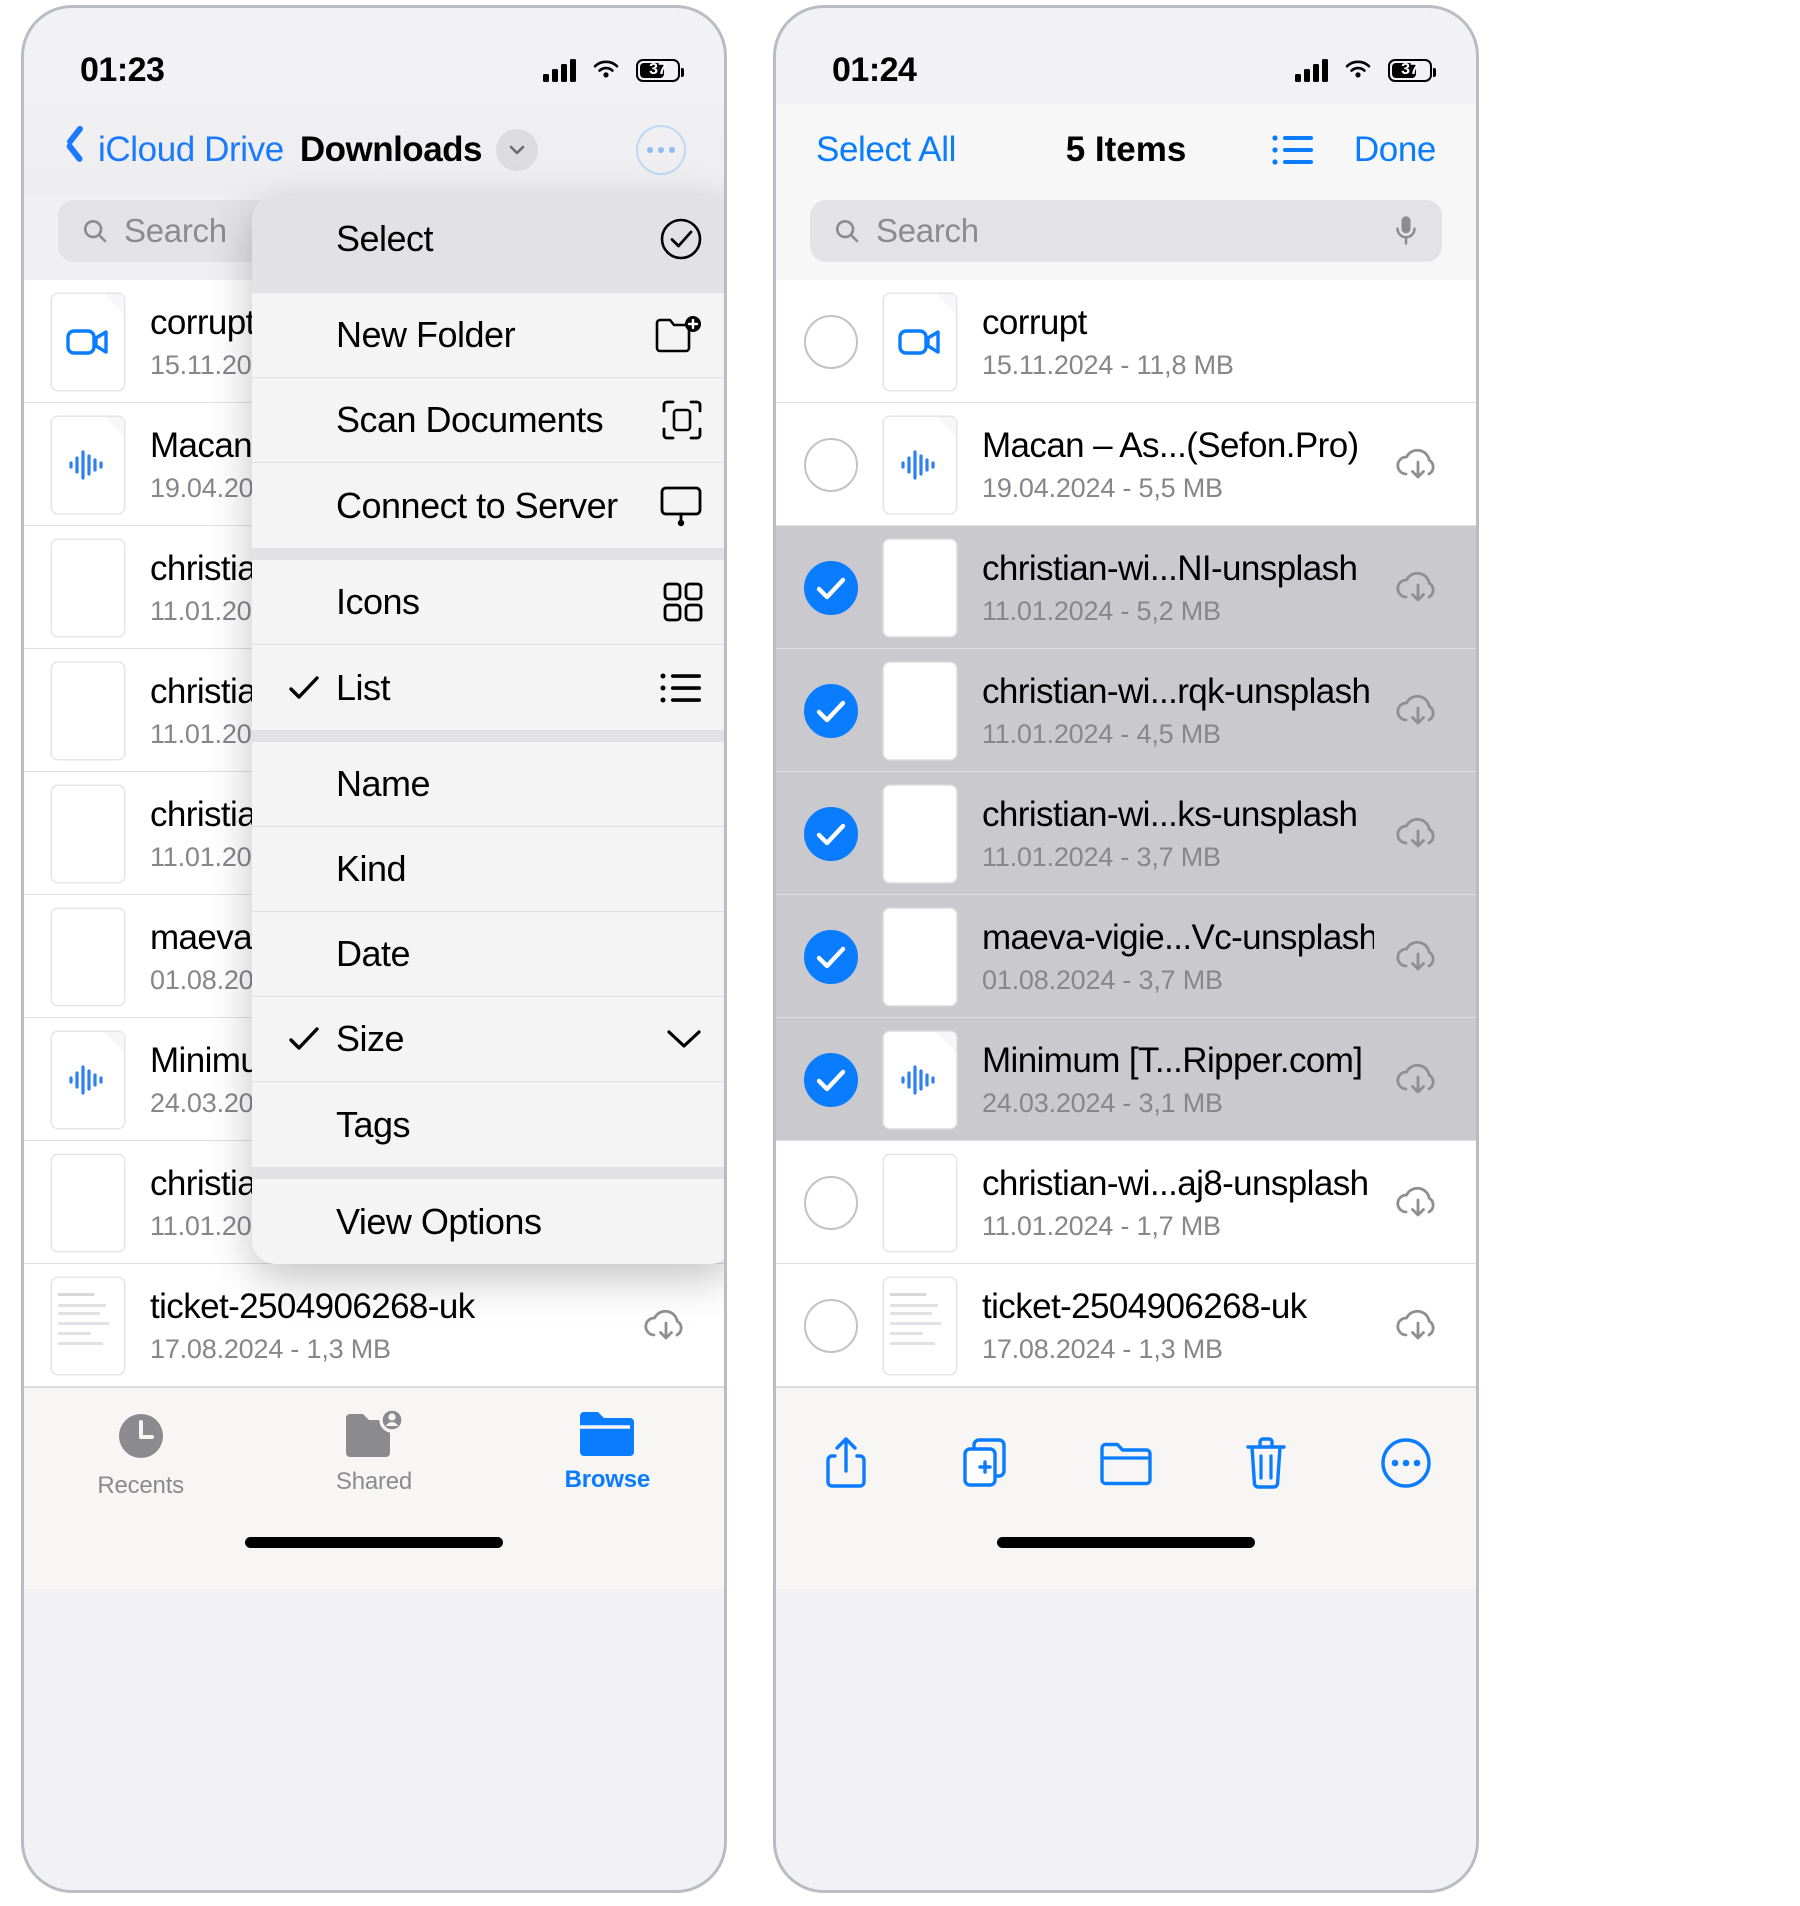 The width and height of the screenshot is (1800, 1906). What do you see at coordinates (378, 601) in the screenshot?
I see `menu-item-label: Icons` at bounding box center [378, 601].